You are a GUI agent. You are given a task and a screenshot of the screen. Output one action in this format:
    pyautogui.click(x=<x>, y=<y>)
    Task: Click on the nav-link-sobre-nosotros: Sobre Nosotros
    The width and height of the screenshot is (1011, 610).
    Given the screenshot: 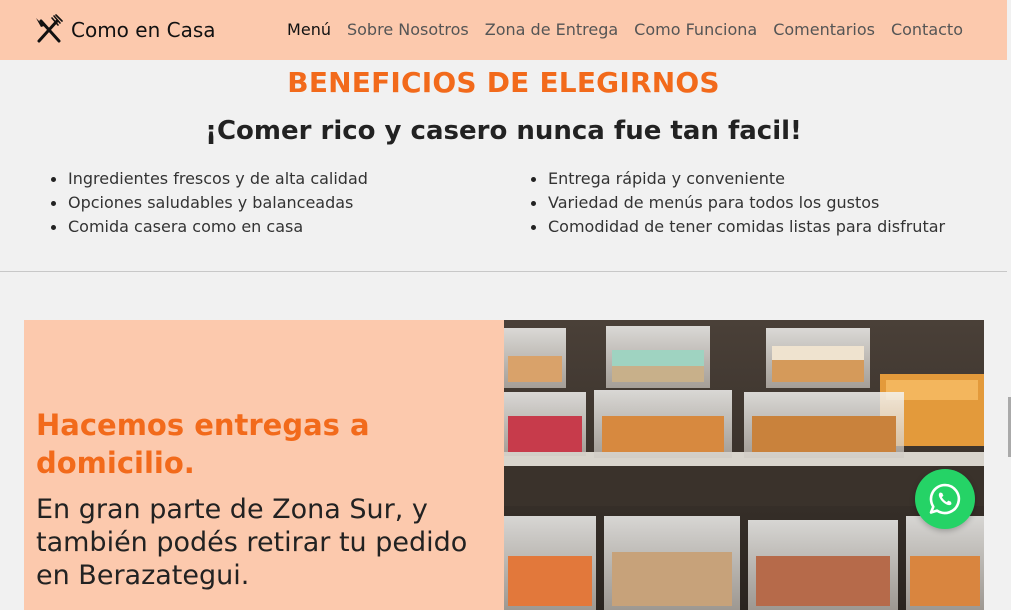 What is the action you would take?
    pyautogui.click(x=408, y=29)
    